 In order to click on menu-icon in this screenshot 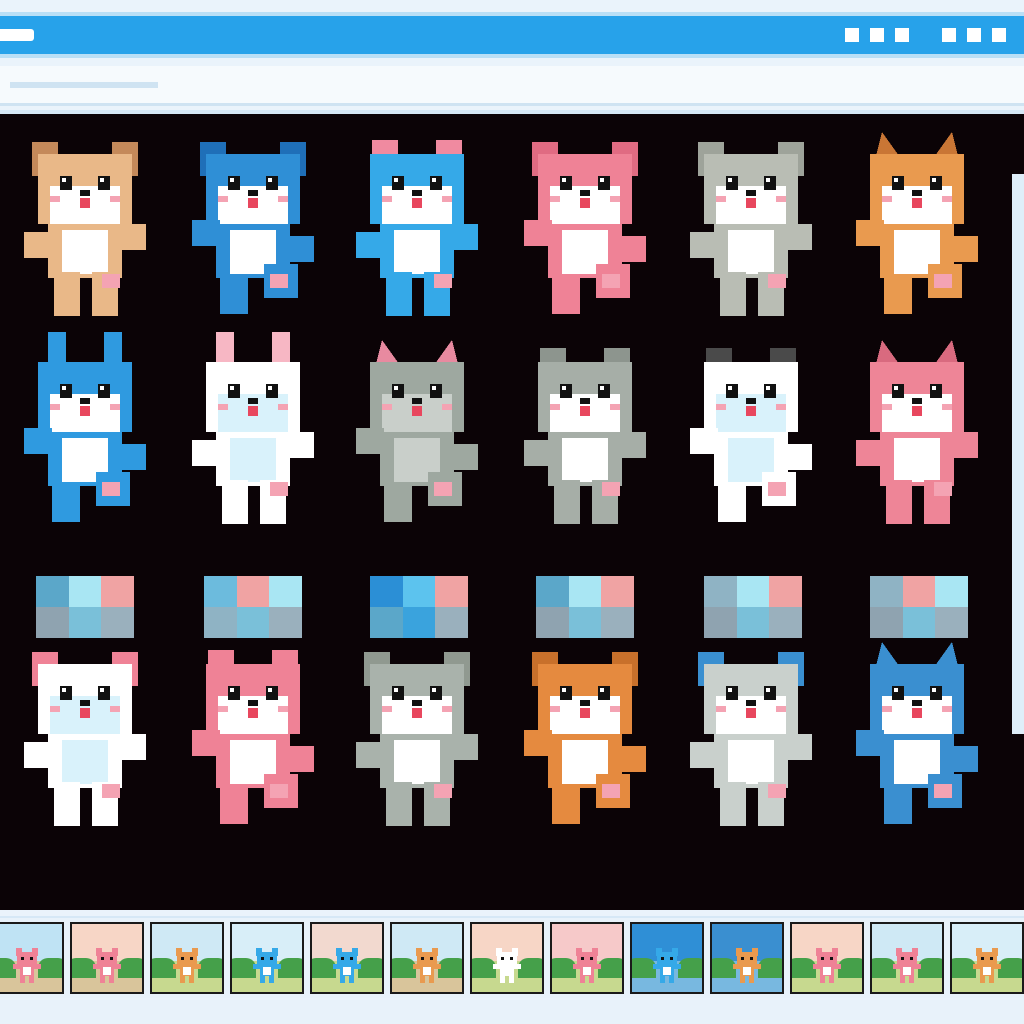, I will do `click(17, 35)`.